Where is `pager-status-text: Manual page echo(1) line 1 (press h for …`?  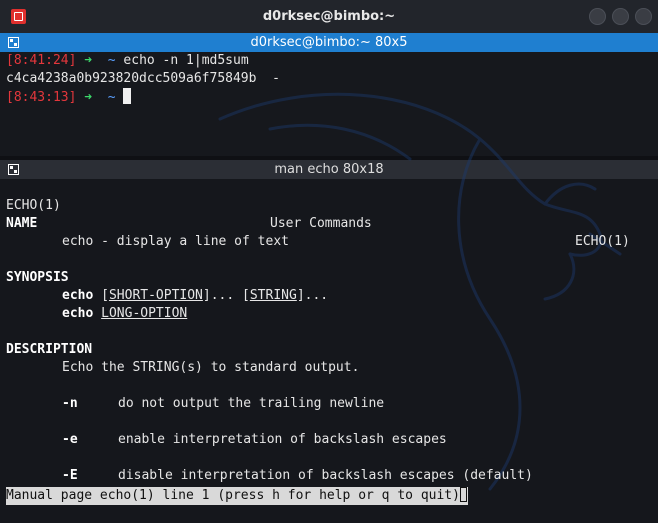
pager-status-text: Manual page echo(1) line 1 (press h for … is located at coordinates (233, 495).